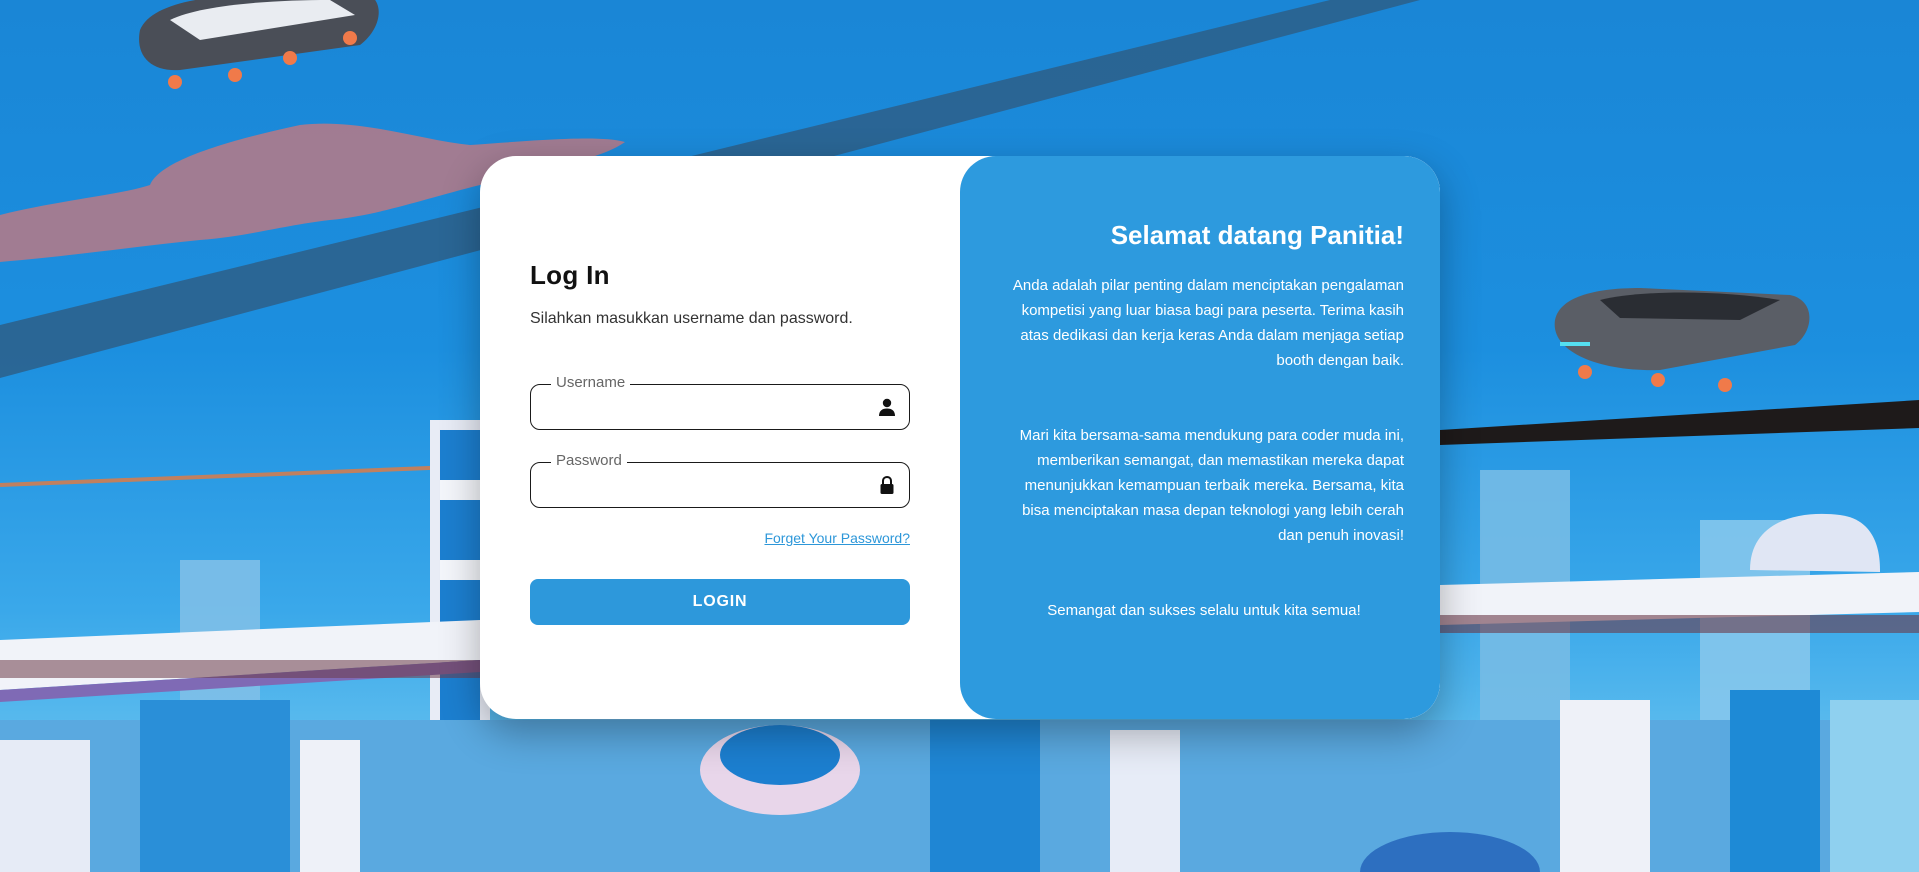  Describe the element at coordinates (1679, 422) in the screenshot. I see `cable-right` at that location.